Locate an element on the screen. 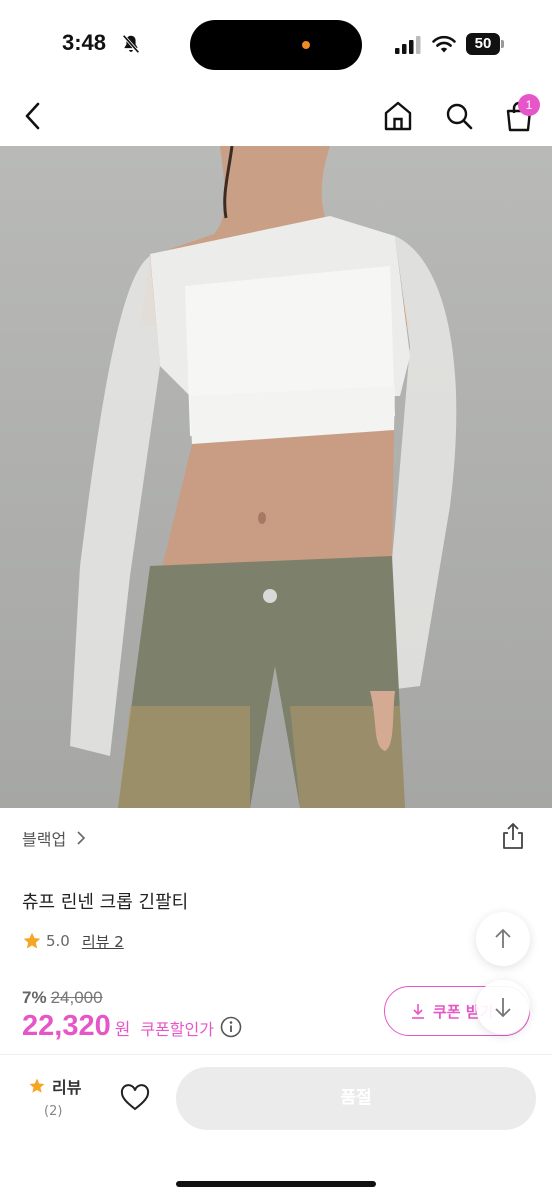 Image resolution: width=552 pixels, height=1200 pixels. brand-name: 블랙업 is located at coordinates (44, 839).